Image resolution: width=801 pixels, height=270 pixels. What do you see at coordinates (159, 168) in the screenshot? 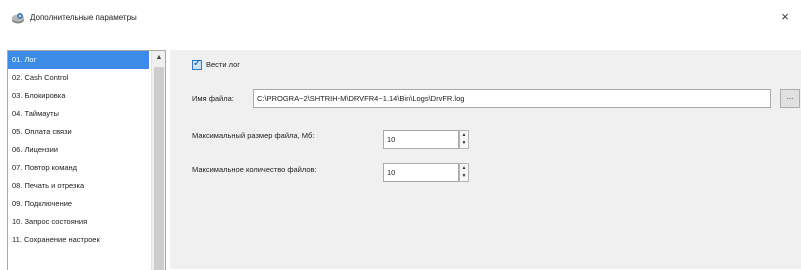
I see `scroll-thumb` at bounding box center [159, 168].